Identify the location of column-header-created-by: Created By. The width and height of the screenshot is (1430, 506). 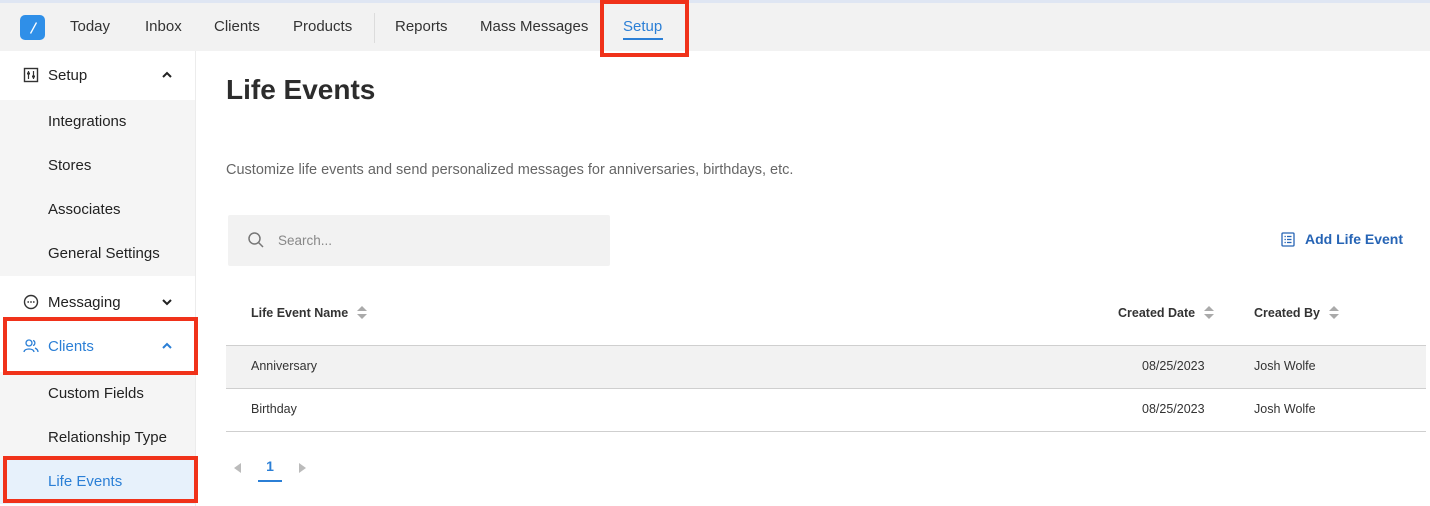
(1296, 313).